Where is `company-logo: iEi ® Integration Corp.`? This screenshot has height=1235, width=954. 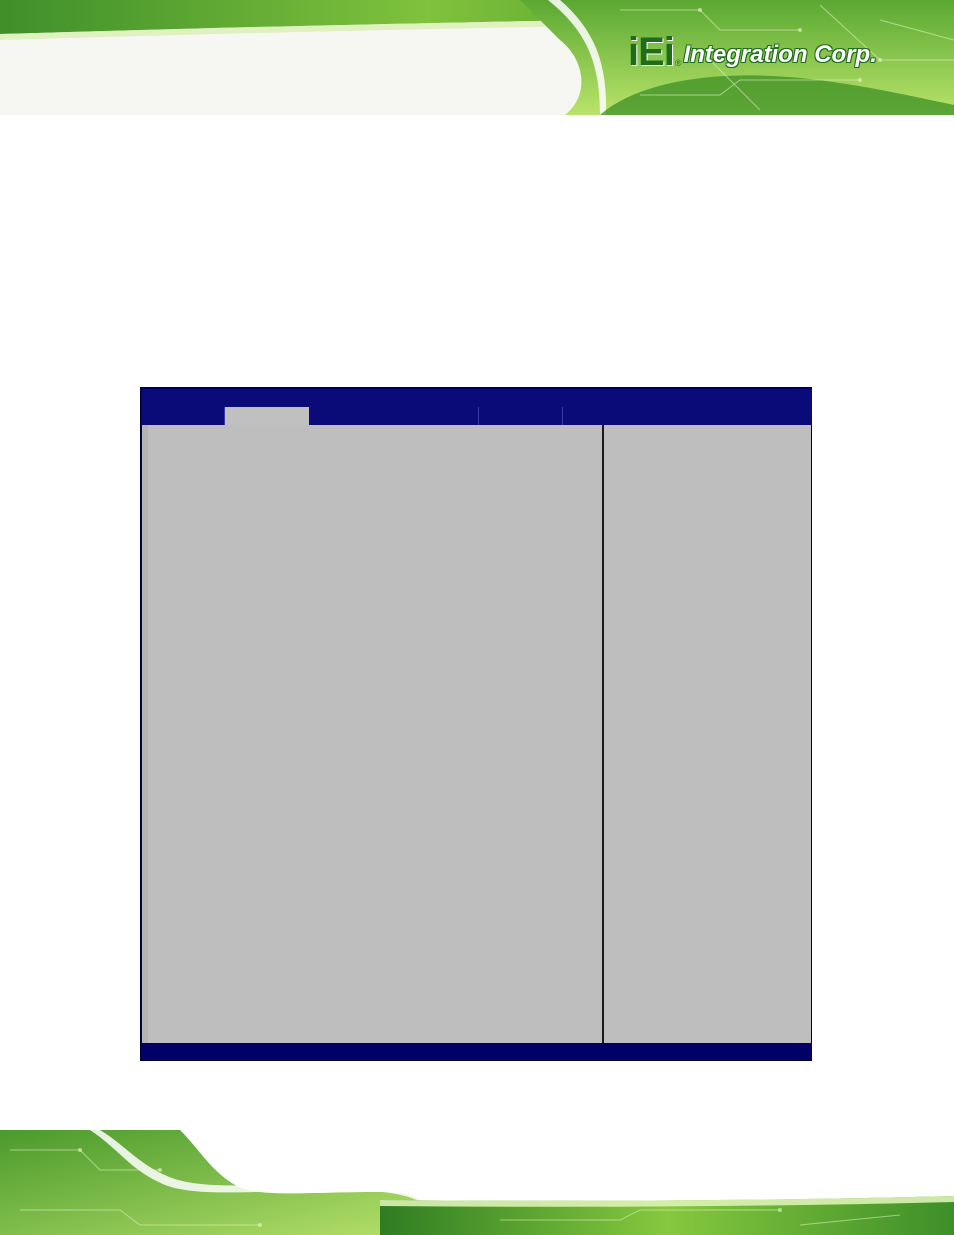
company-logo: iEi ® Integration Corp. is located at coordinates (752, 50).